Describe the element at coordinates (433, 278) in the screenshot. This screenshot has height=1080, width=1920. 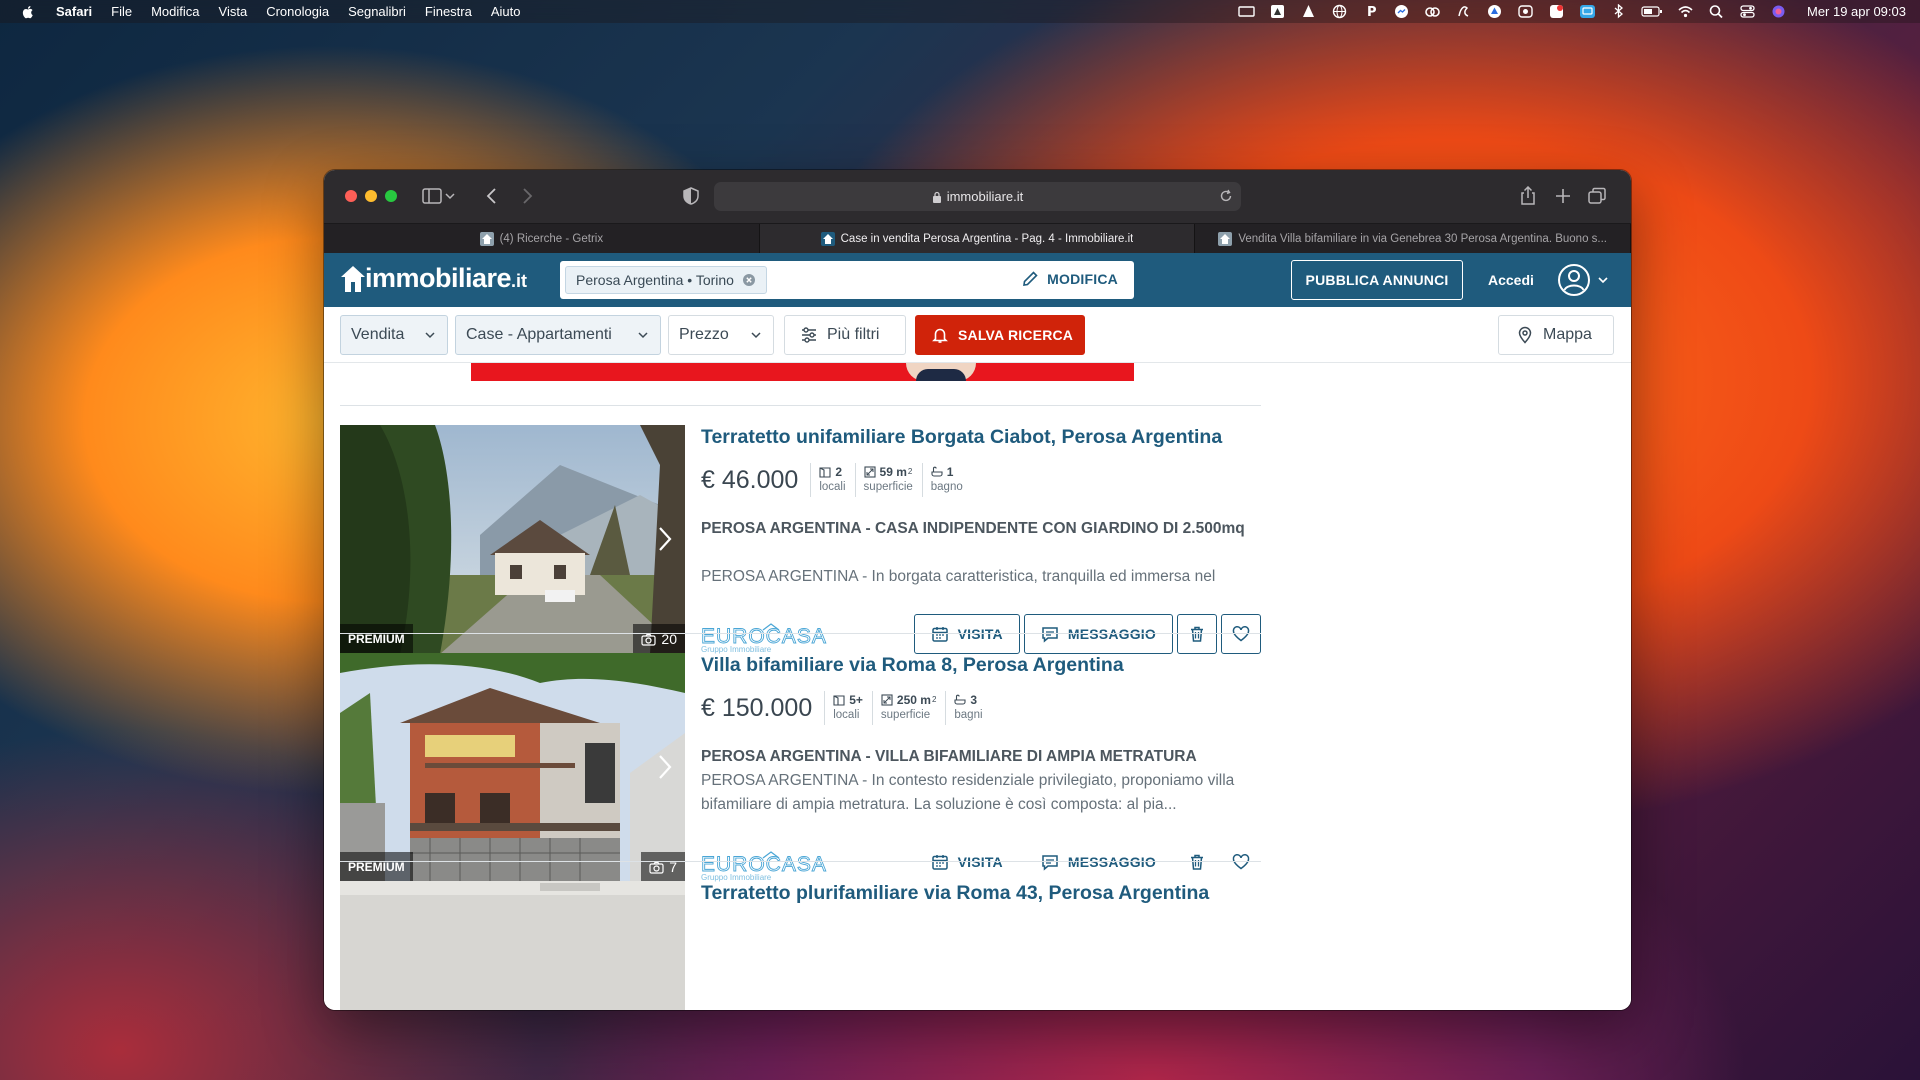
I see `immobiliare-logo: immobiliare .it` at that location.